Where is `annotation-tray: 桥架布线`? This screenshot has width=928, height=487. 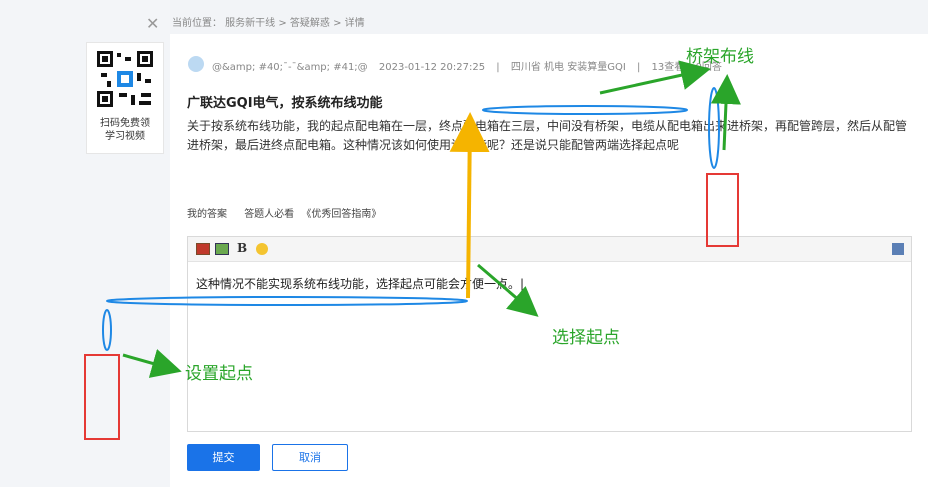
annotation-tray: 桥架布线 is located at coordinates (720, 57).